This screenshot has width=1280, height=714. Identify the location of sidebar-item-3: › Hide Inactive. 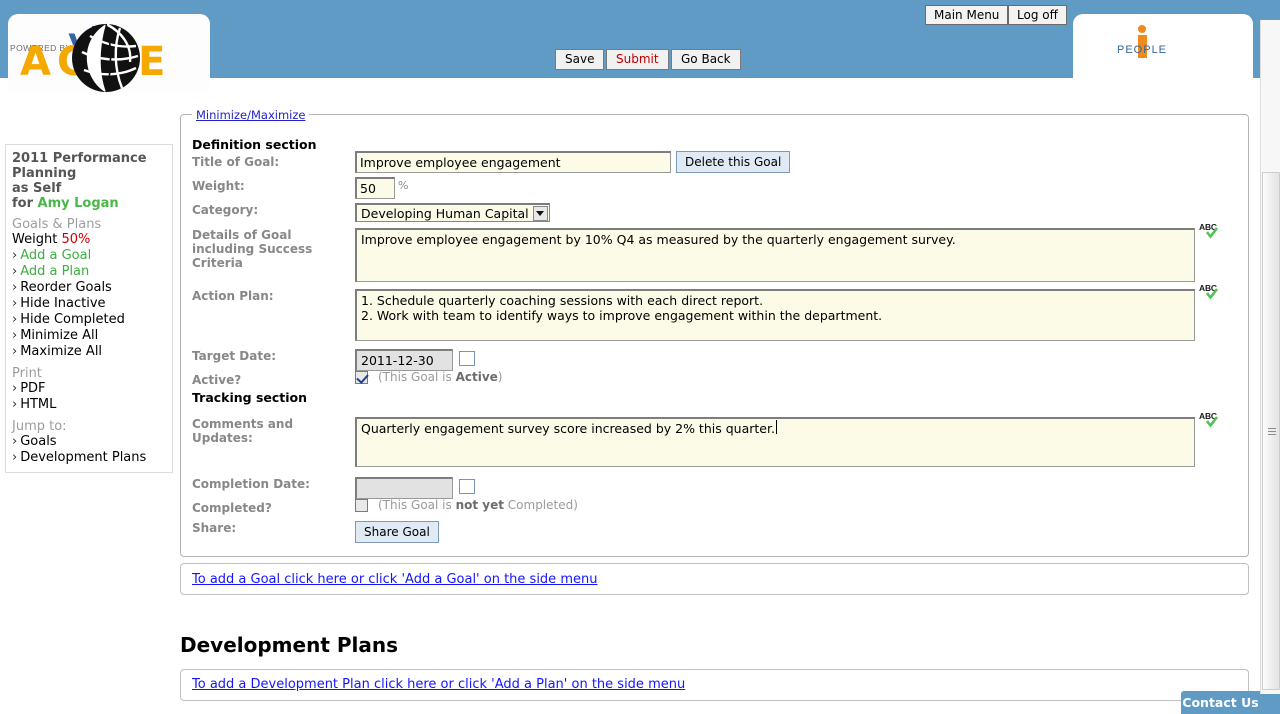
(92, 304).